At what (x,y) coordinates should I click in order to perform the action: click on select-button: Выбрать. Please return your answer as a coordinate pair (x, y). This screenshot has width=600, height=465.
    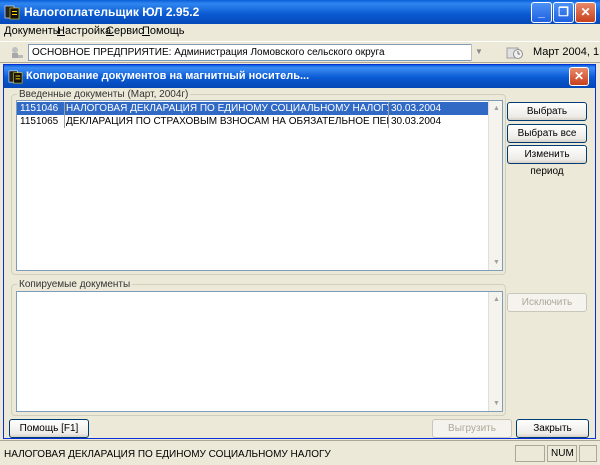
    Looking at the image, I should click on (547, 111).